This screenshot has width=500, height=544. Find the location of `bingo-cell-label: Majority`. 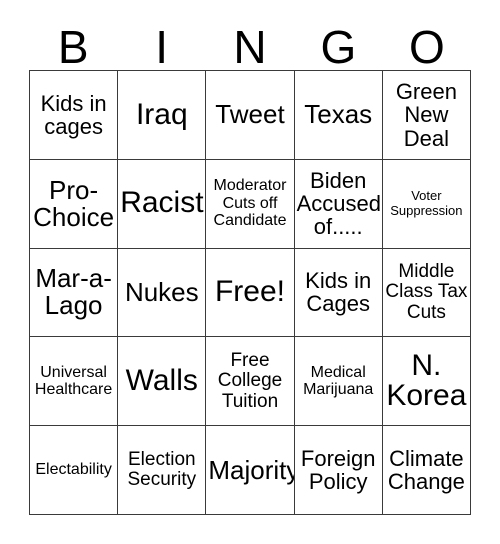

bingo-cell-label: Majority is located at coordinates (251, 469).